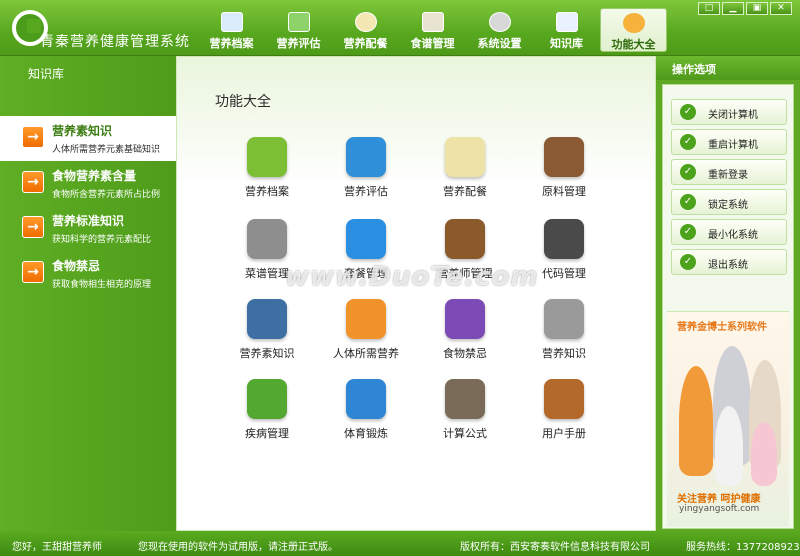 The width and height of the screenshot is (800, 556). I want to click on page-title: 功能大全, so click(243, 102).